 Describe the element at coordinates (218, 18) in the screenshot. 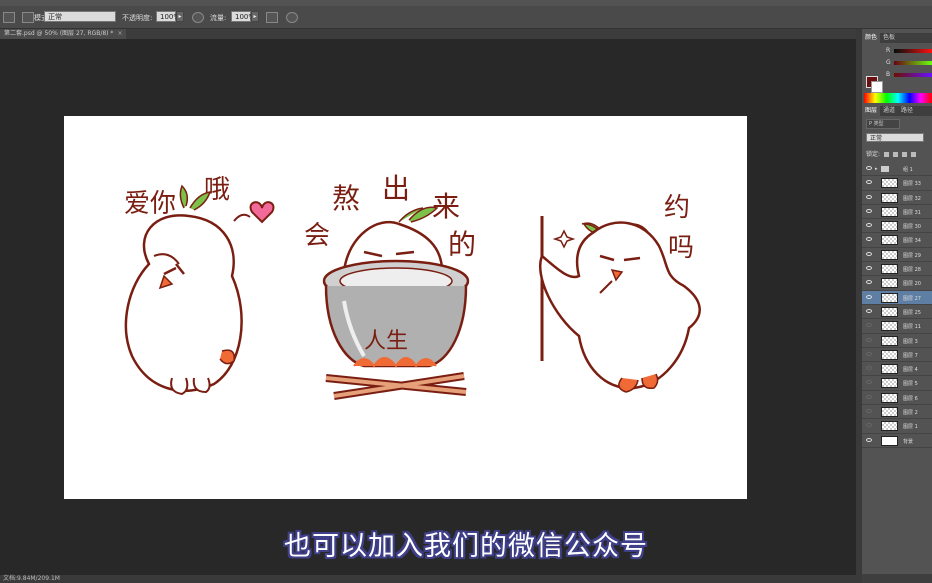

I see `flow-label: 流量:` at that location.